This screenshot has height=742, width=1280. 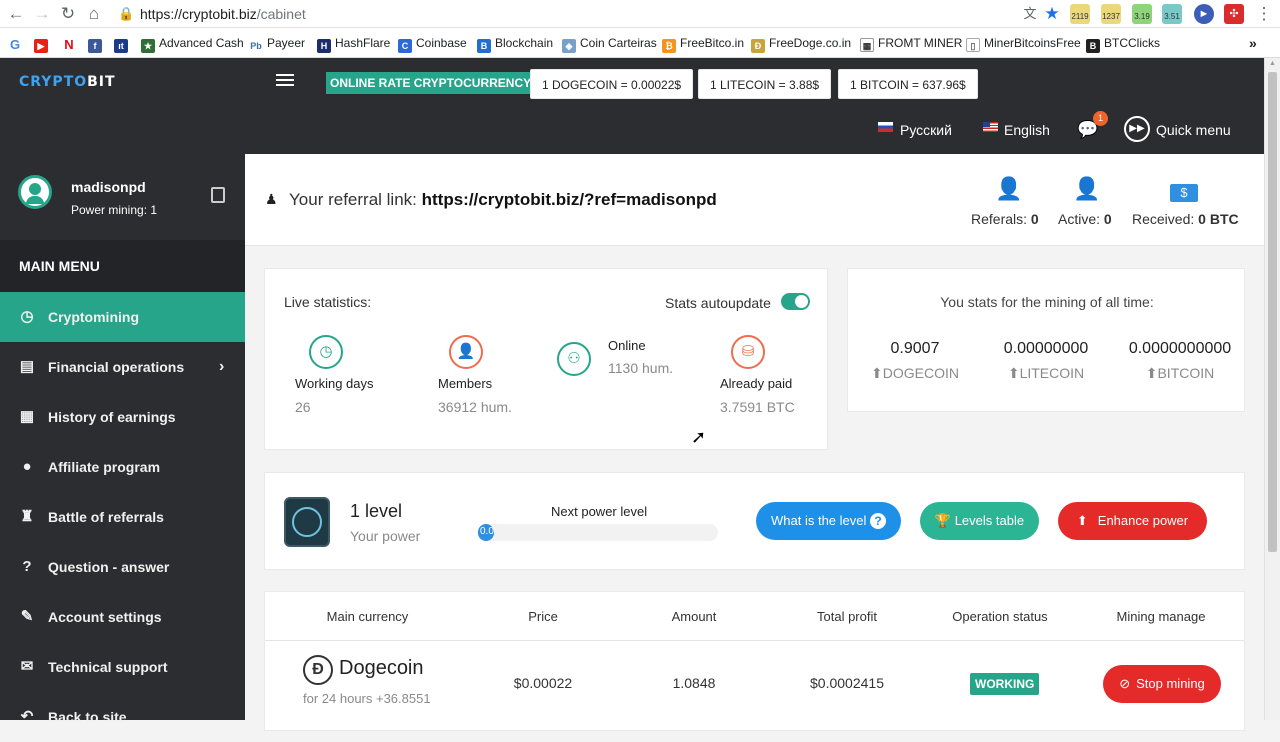 What do you see at coordinates (114, 210) in the screenshot?
I see `power-mining: Power mining: 1` at bounding box center [114, 210].